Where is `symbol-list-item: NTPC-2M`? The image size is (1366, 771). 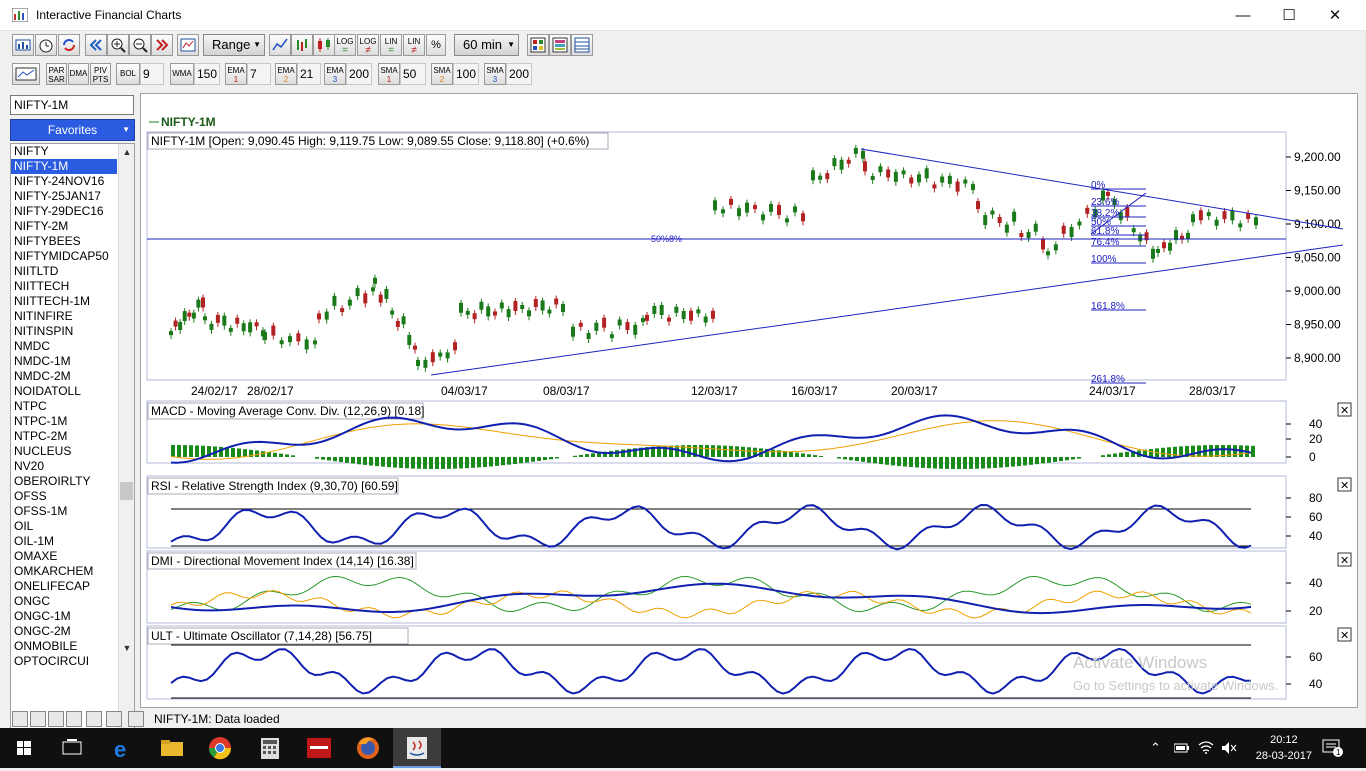 symbol-list-item: NTPC-2M is located at coordinates (64, 436).